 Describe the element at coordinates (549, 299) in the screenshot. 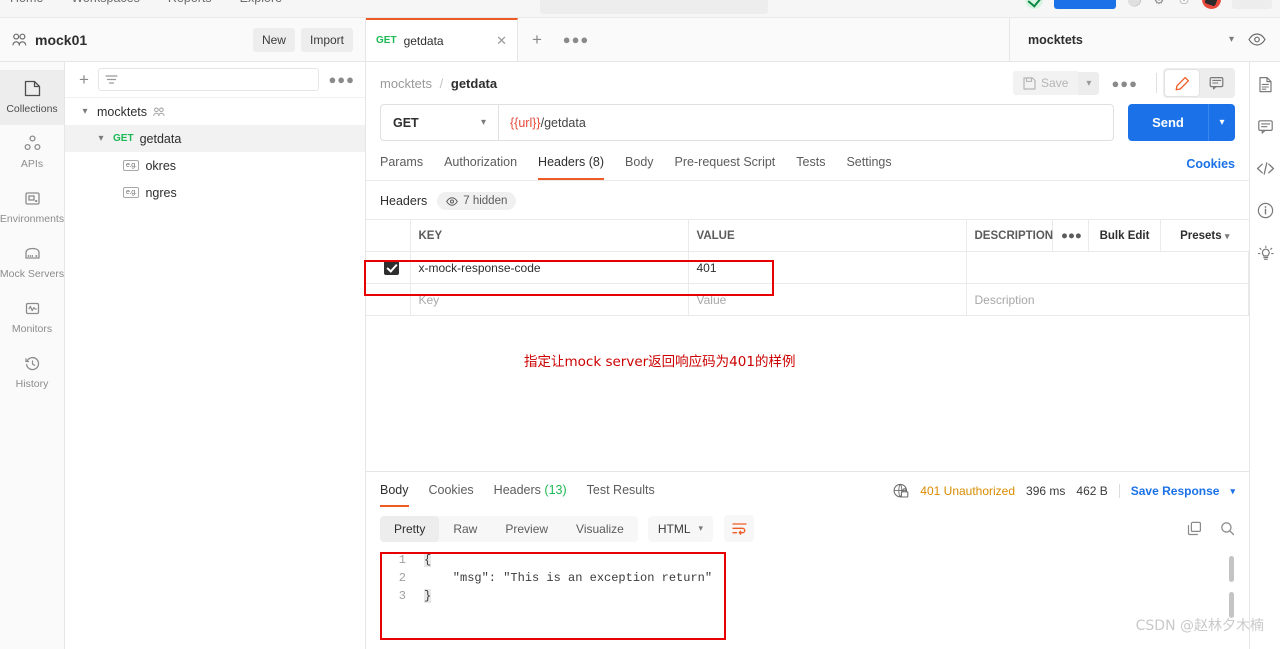

I see `row-key-placeholder: Key` at that location.